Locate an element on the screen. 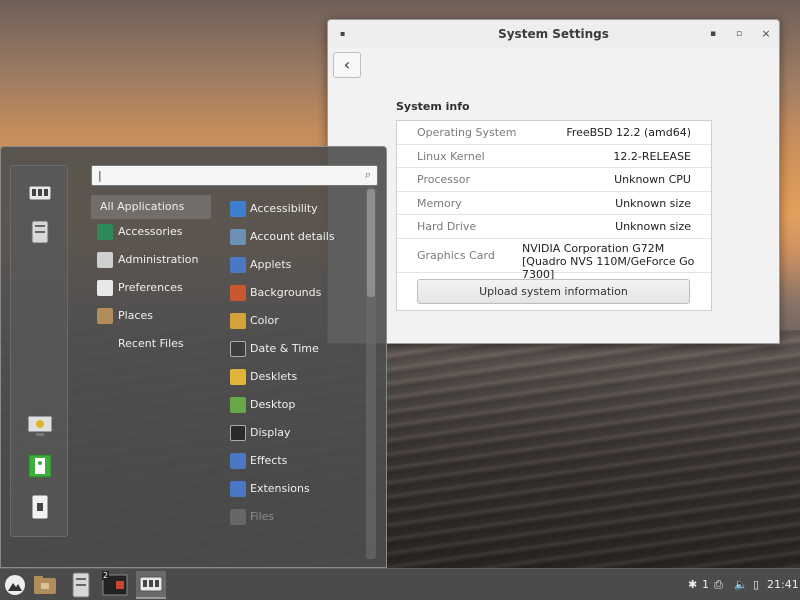 The image size is (800, 600). app-label: Date & Time is located at coordinates (284, 348).